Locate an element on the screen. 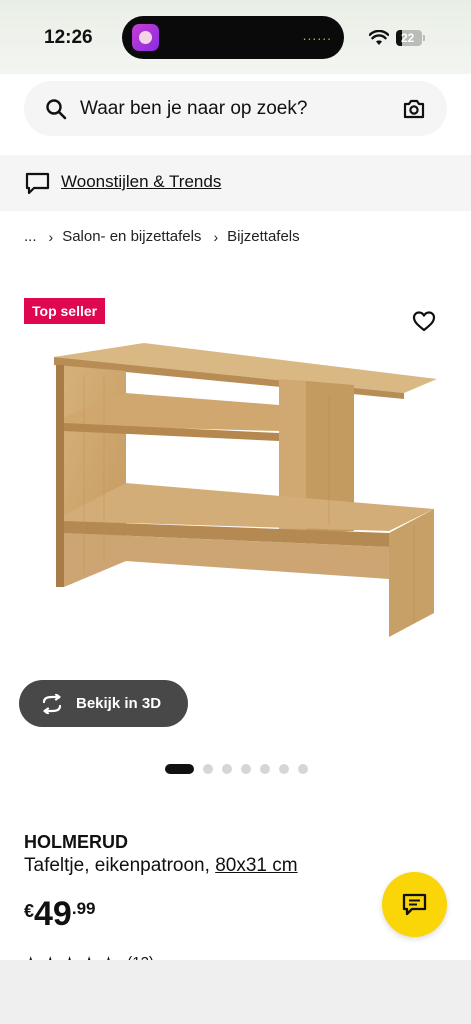  chat-icon is located at coordinates (414, 904).